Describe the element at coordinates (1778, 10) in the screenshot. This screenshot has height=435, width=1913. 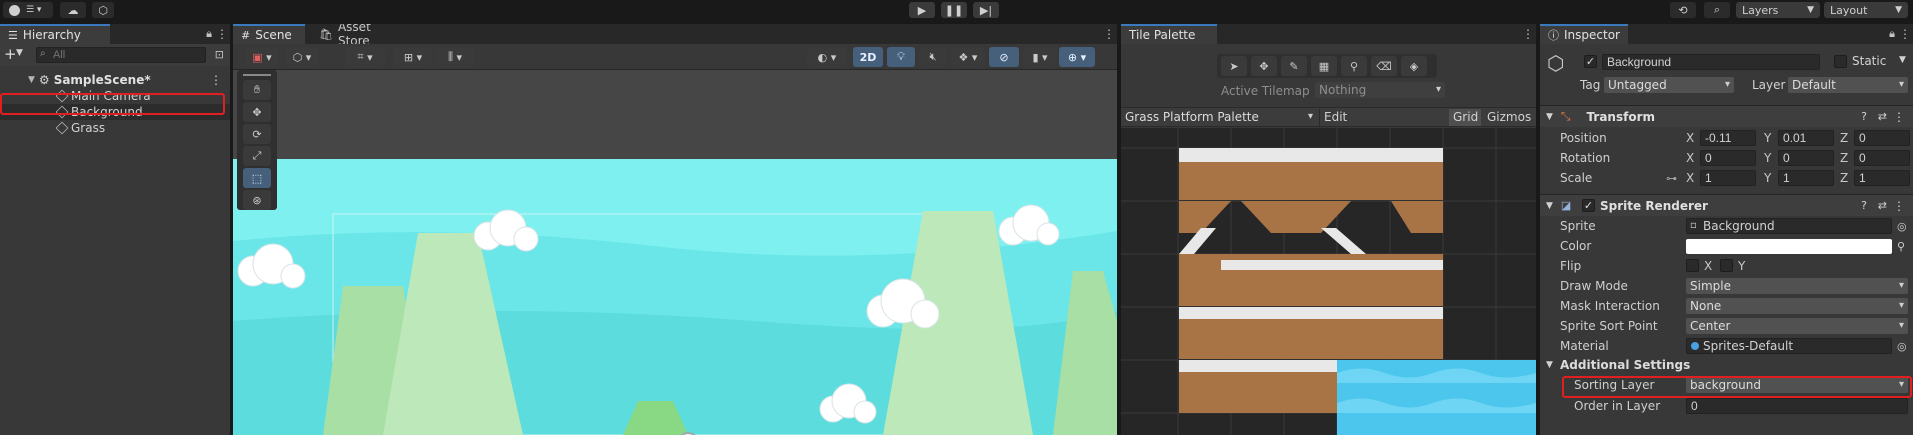
I see `layers-dropdown: Layers ▼` at that location.